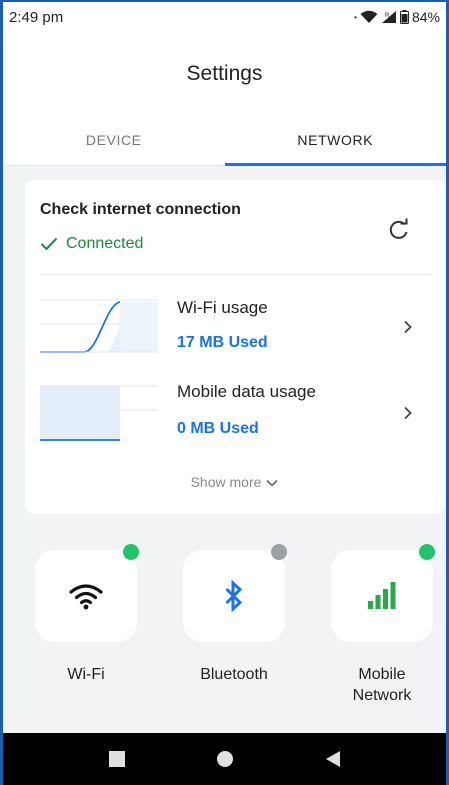  Describe the element at coordinates (382, 695) in the screenshot. I see `mobile-network-label-line2: Network` at that location.